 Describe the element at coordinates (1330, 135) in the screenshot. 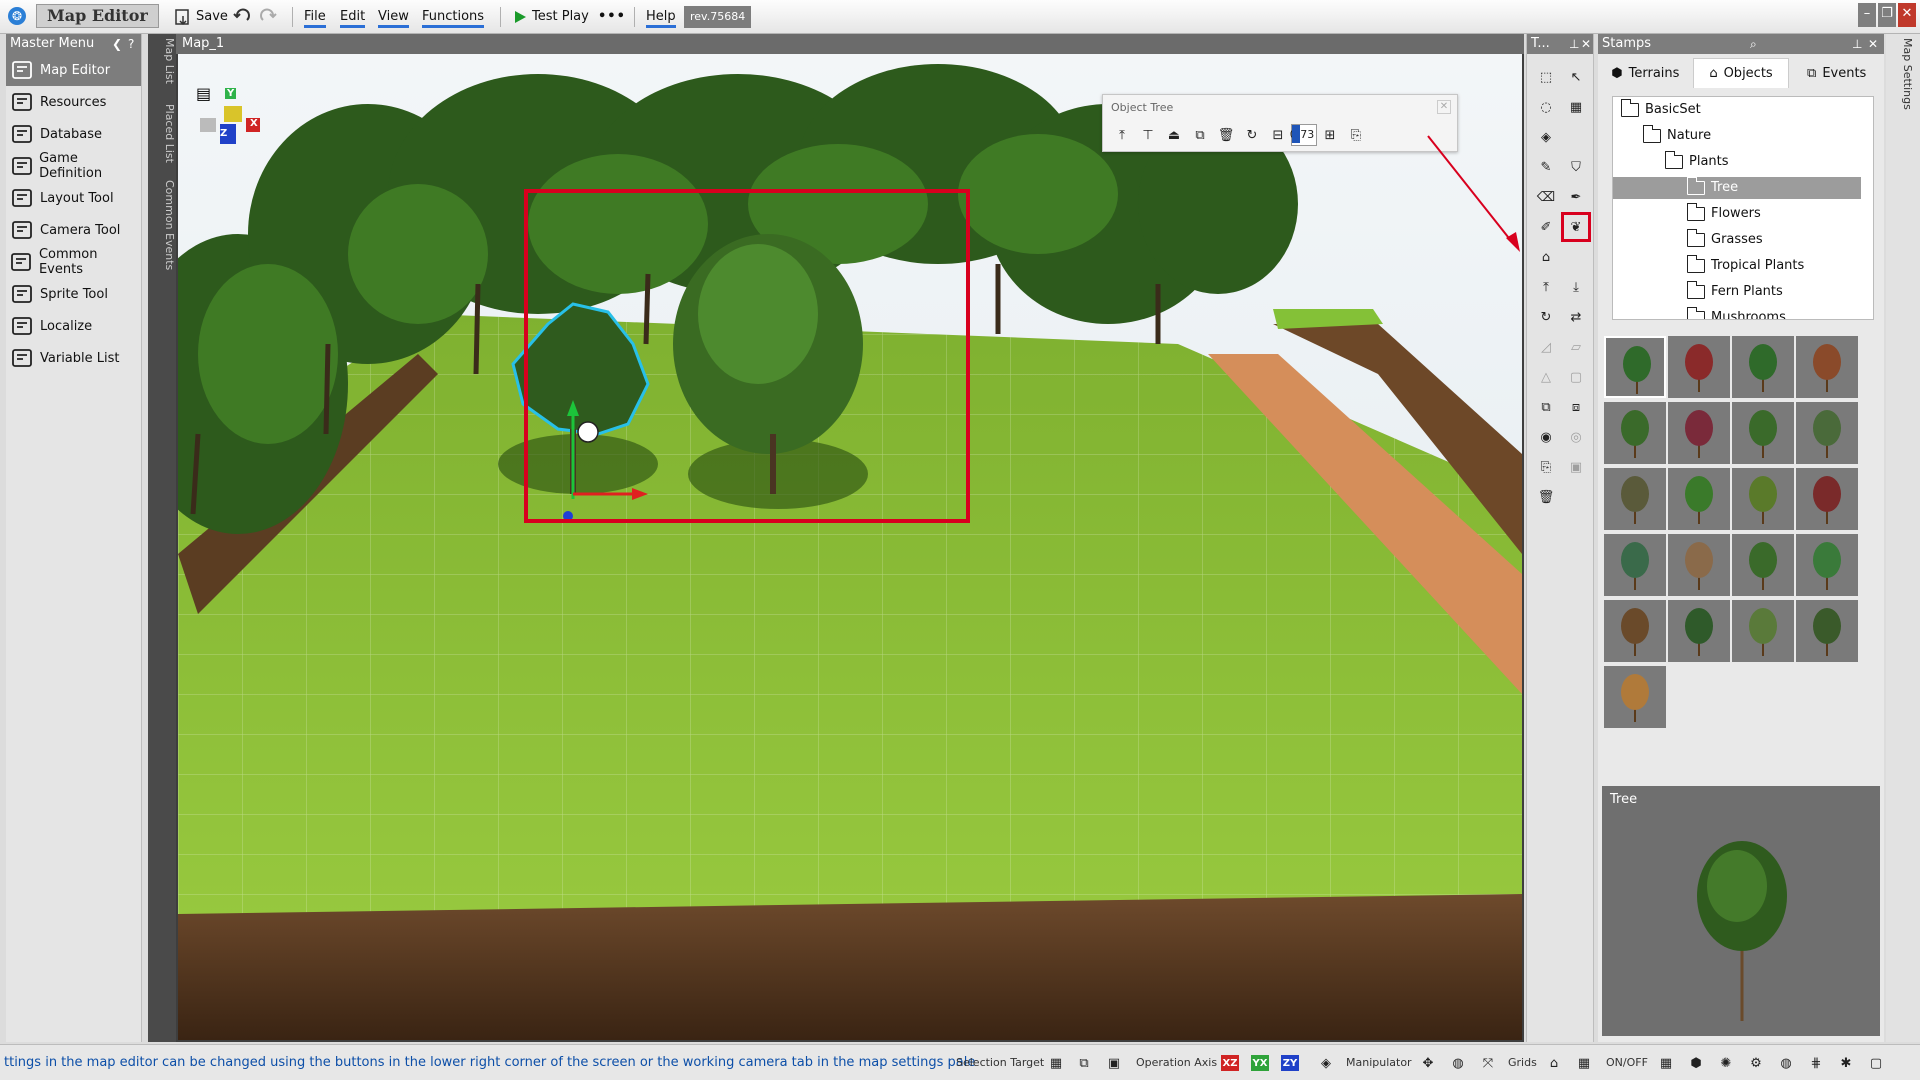

I see `zoom-in-icon: ⊞` at that location.